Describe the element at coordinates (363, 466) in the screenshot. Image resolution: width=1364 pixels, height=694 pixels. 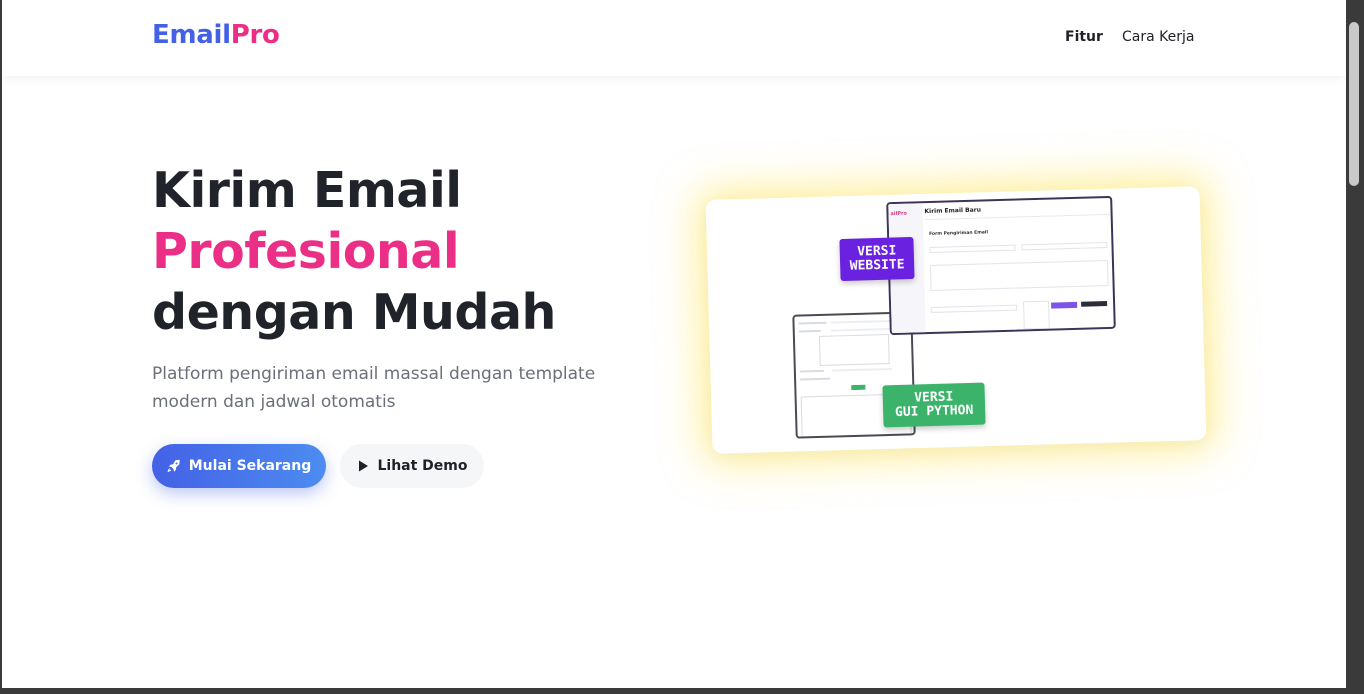
I see `play-icon` at that location.